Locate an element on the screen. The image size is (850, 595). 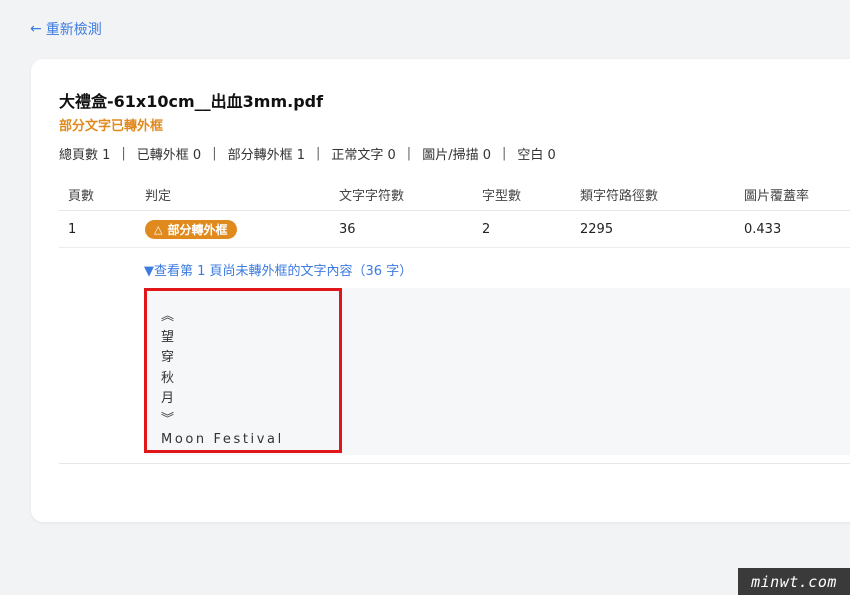
header-char-count: 文字字符數 is located at coordinates (372, 196).